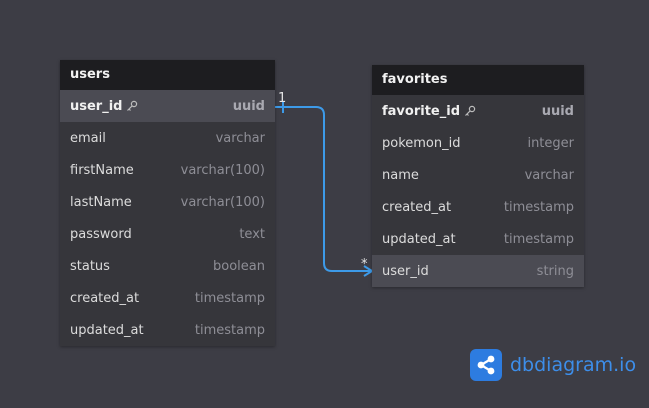 Image resolution: width=649 pixels, height=408 pixels. Describe the element at coordinates (239, 266) in the screenshot. I see `column-type: boolean` at that location.